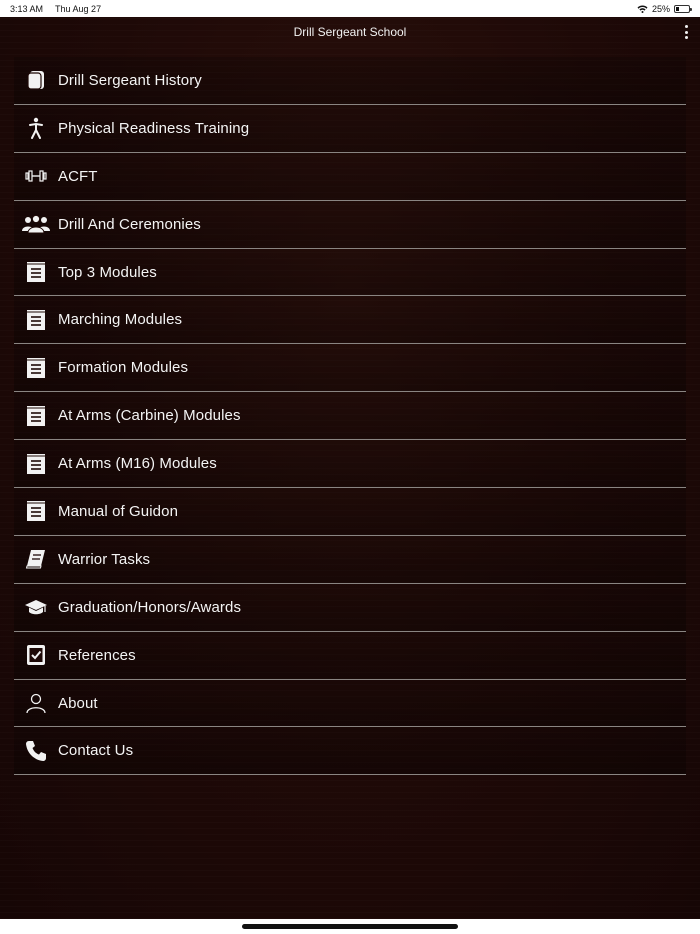  What do you see at coordinates (150, 607) in the screenshot?
I see `menu-item-label: Graduation/Honors/Awards` at bounding box center [150, 607].